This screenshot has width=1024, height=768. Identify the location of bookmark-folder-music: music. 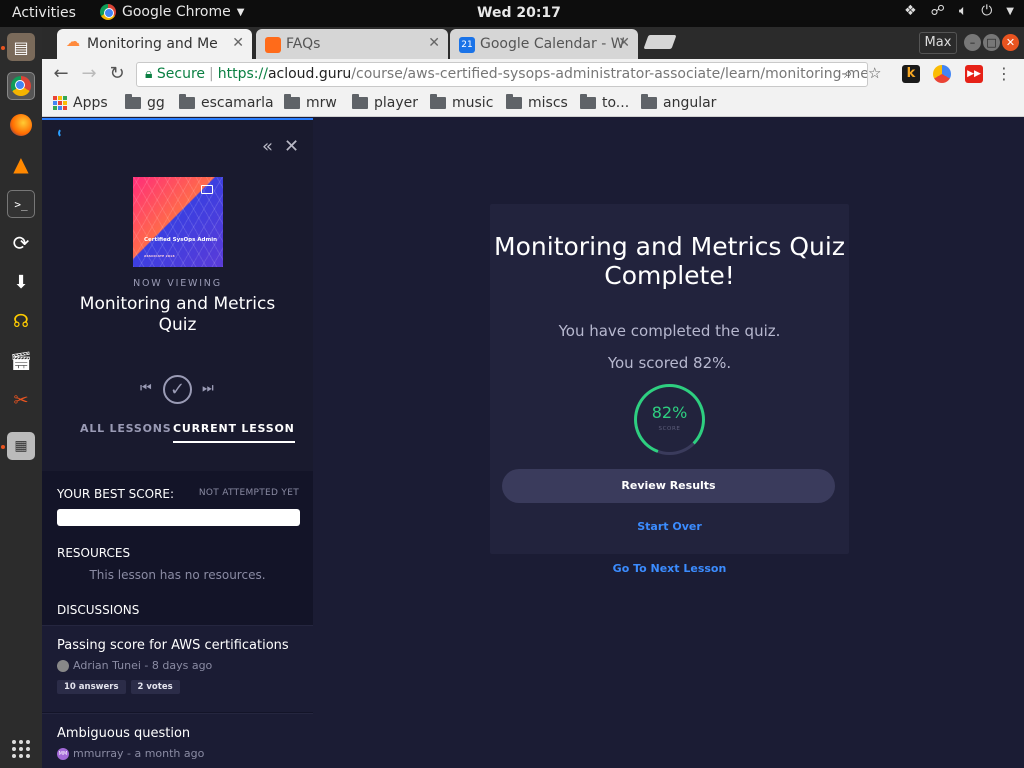
(461, 102).